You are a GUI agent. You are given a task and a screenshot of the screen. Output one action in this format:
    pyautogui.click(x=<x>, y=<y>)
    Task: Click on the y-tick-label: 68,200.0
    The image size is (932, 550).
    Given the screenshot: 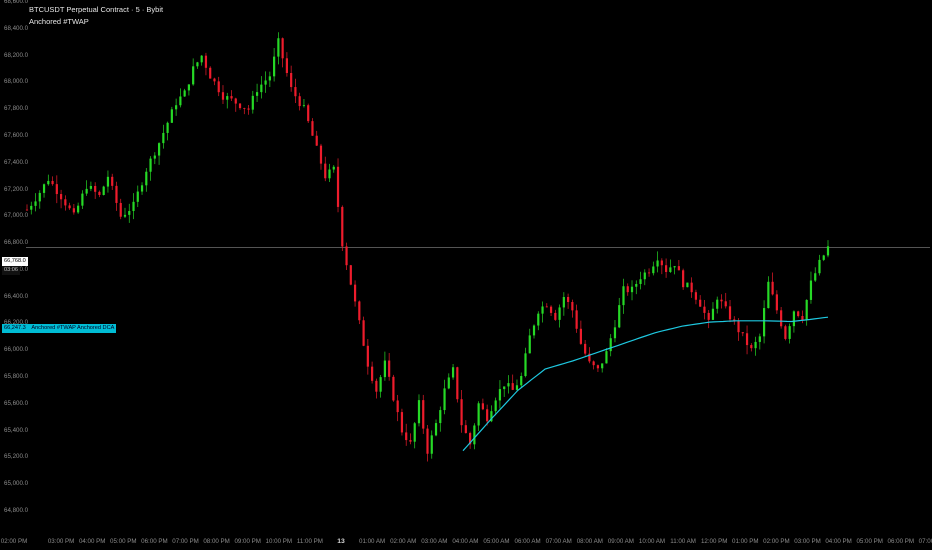 What is the action you would take?
    pyautogui.click(x=16, y=55)
    